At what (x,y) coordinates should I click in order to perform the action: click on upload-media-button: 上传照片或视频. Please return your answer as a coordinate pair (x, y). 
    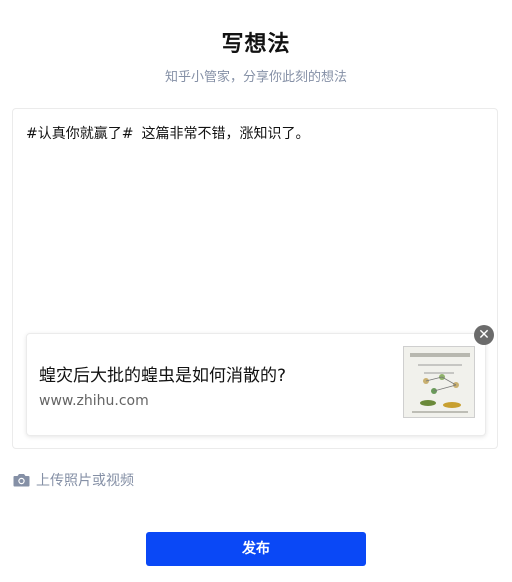
    Looking at the image, I should click on (73, 480).